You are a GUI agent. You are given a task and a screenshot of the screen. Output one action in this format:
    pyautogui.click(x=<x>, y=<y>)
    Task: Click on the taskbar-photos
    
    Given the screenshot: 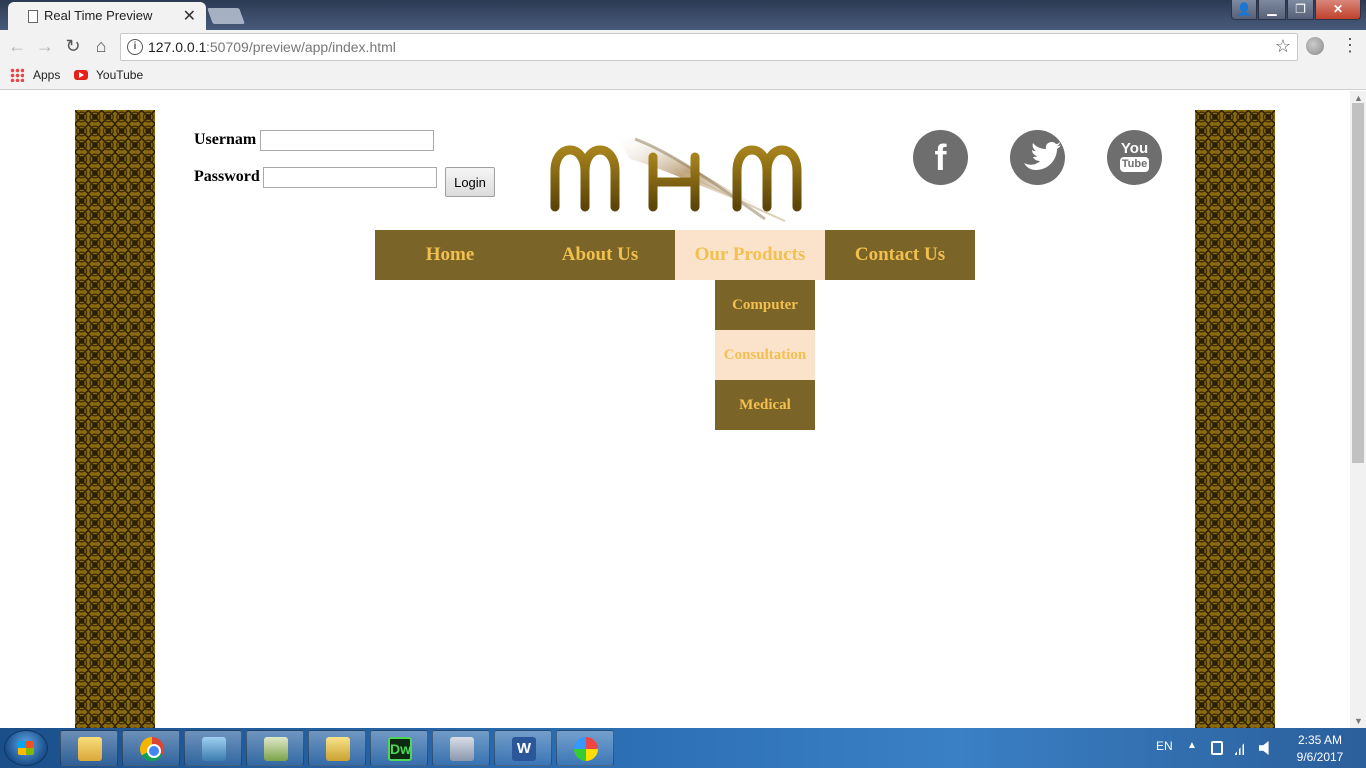 What is the action you would take?
    pyautogui.click(x=213, y=748)
    